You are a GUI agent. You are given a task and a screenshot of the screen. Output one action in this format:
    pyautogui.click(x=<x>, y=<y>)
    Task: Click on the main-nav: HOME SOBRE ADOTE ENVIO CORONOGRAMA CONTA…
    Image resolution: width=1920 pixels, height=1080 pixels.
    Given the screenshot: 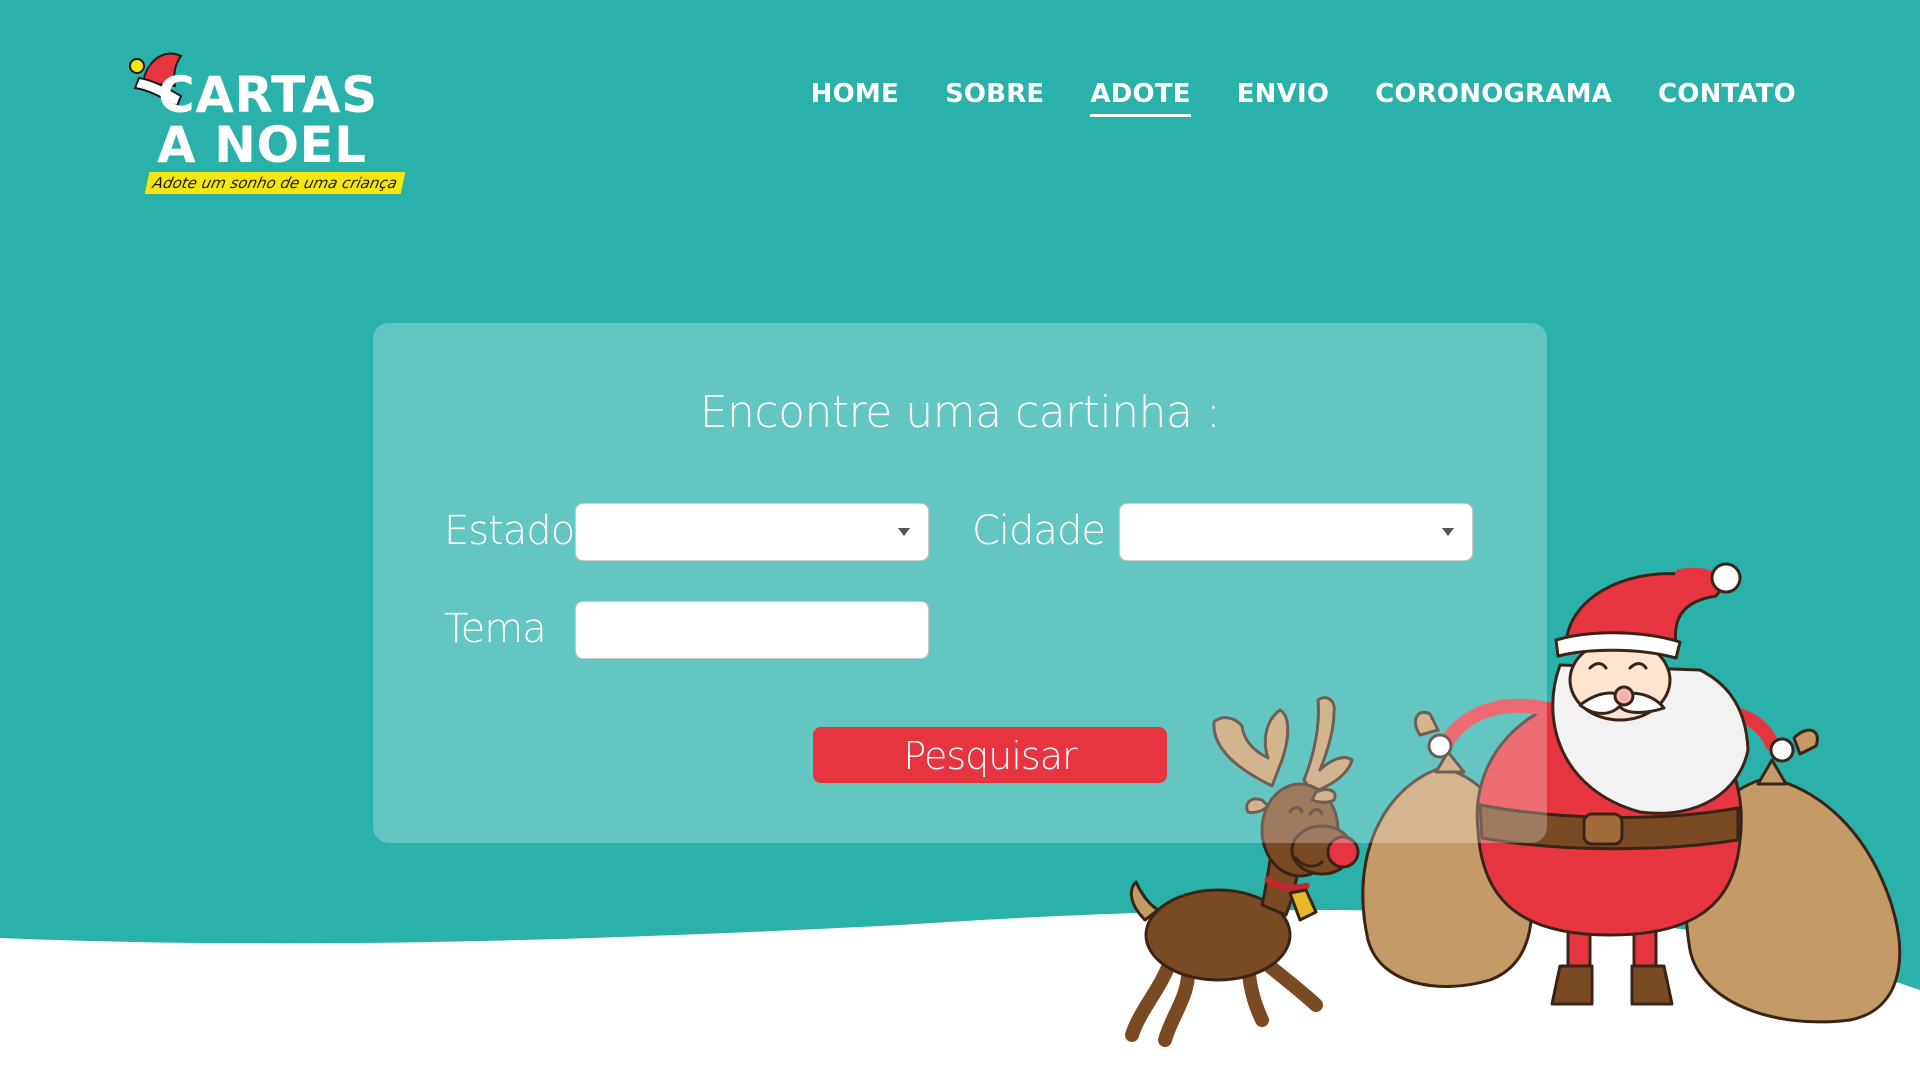 What is the action you would take?
    pyautogui.click(x=1303, y=96)
    